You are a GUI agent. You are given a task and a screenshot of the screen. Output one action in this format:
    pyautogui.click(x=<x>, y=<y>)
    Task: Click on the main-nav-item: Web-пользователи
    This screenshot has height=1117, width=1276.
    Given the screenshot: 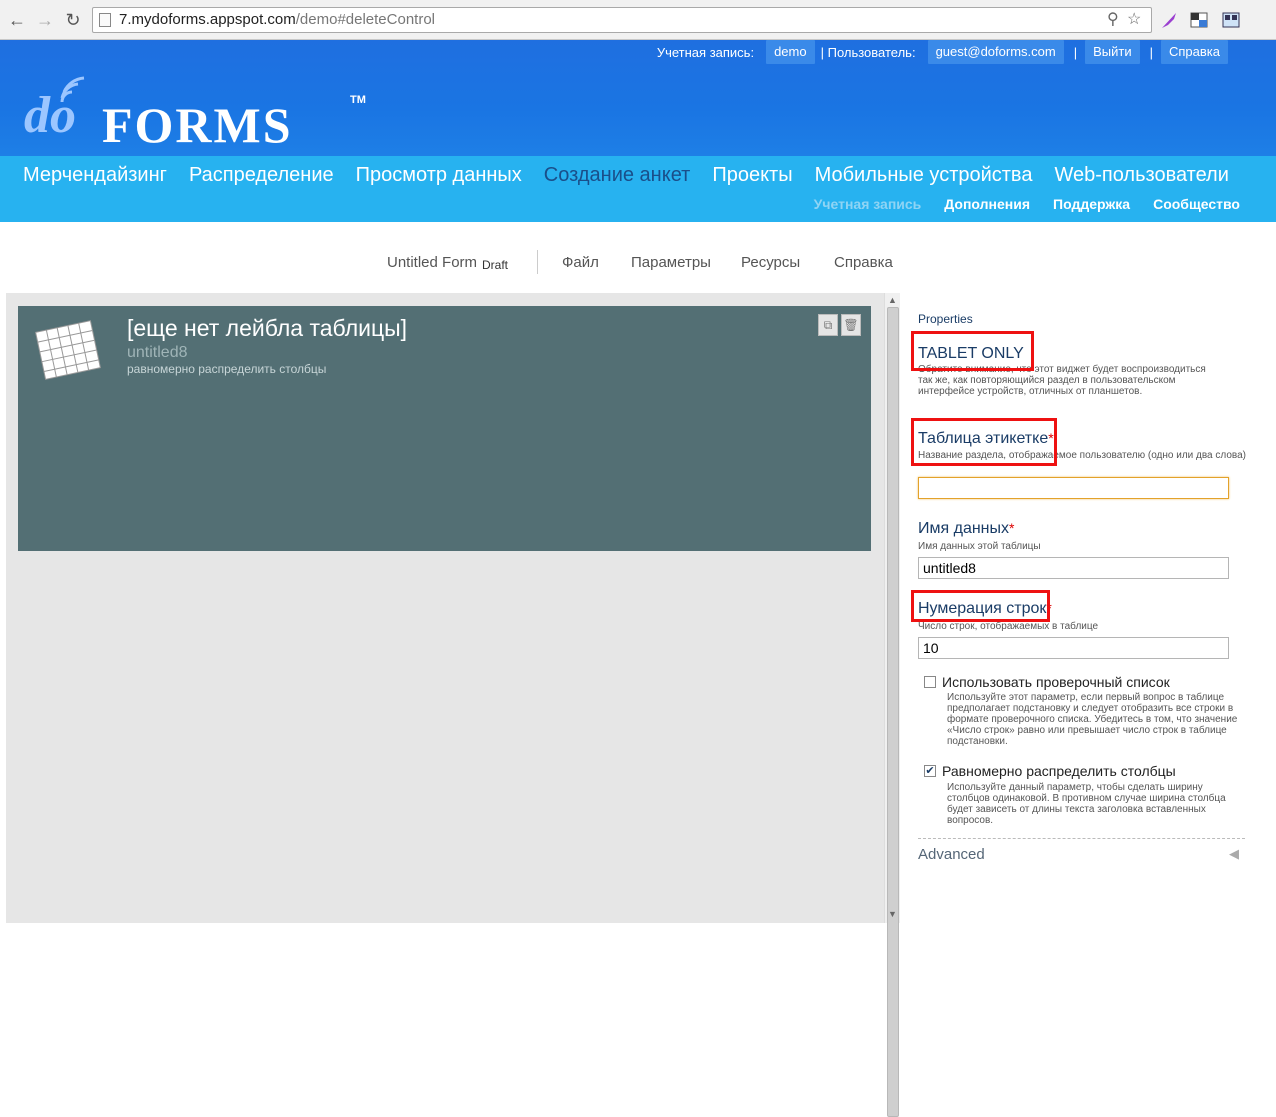 What is the action you would take?
    pyautogui.click(x=1141, y=175)
    